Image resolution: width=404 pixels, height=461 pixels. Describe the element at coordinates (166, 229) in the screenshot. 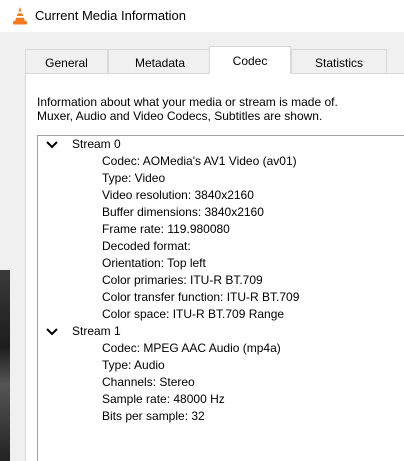

I see `stream-property: Frame rate: 119.980080` at that location.